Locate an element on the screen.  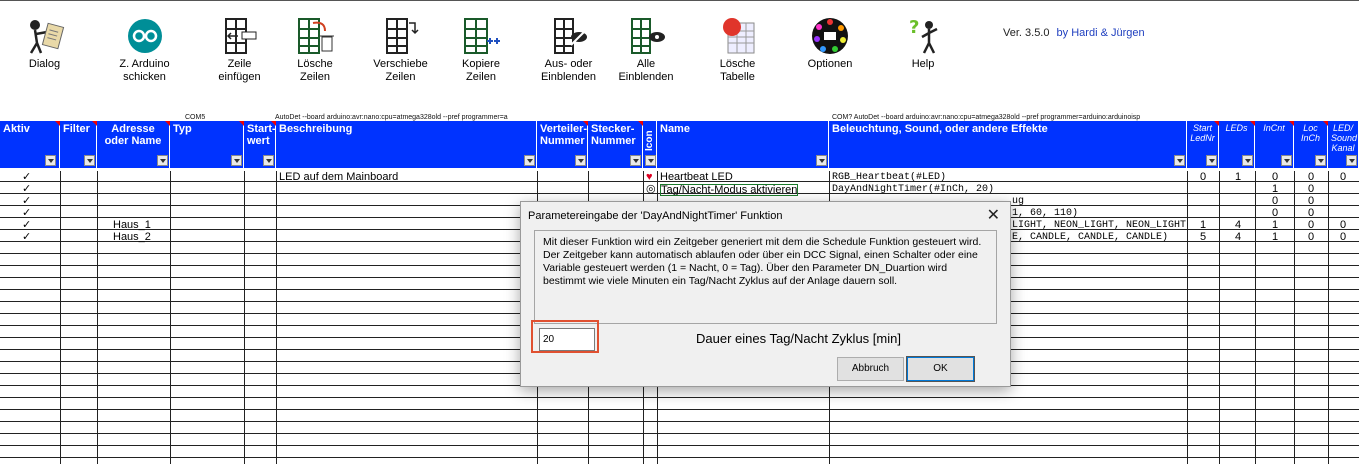
row4-locinch: 0 is located at coordinates (1311, 213).